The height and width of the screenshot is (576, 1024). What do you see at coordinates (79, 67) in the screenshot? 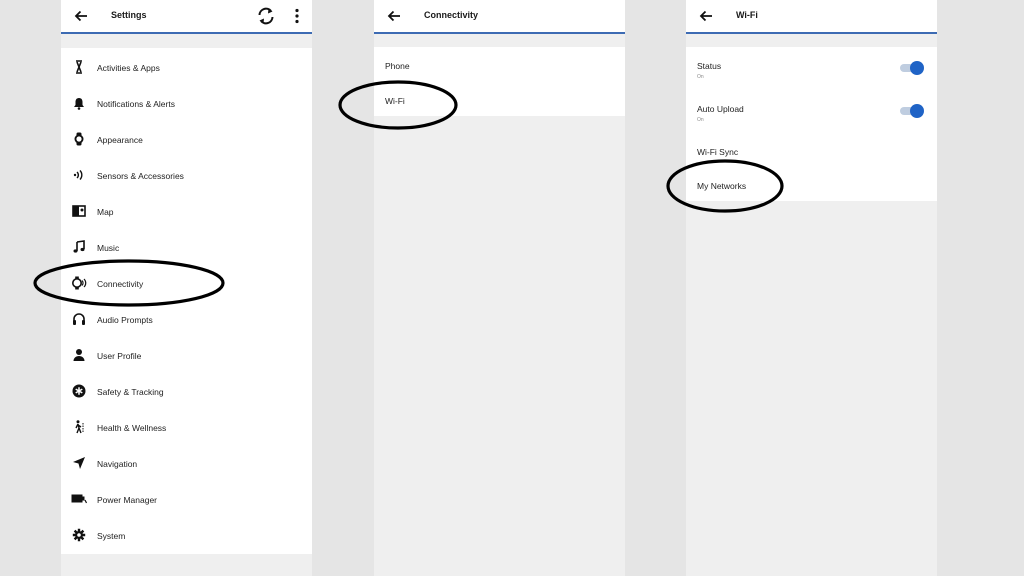
I see `runner-icon` at bounding box center [79, 67].